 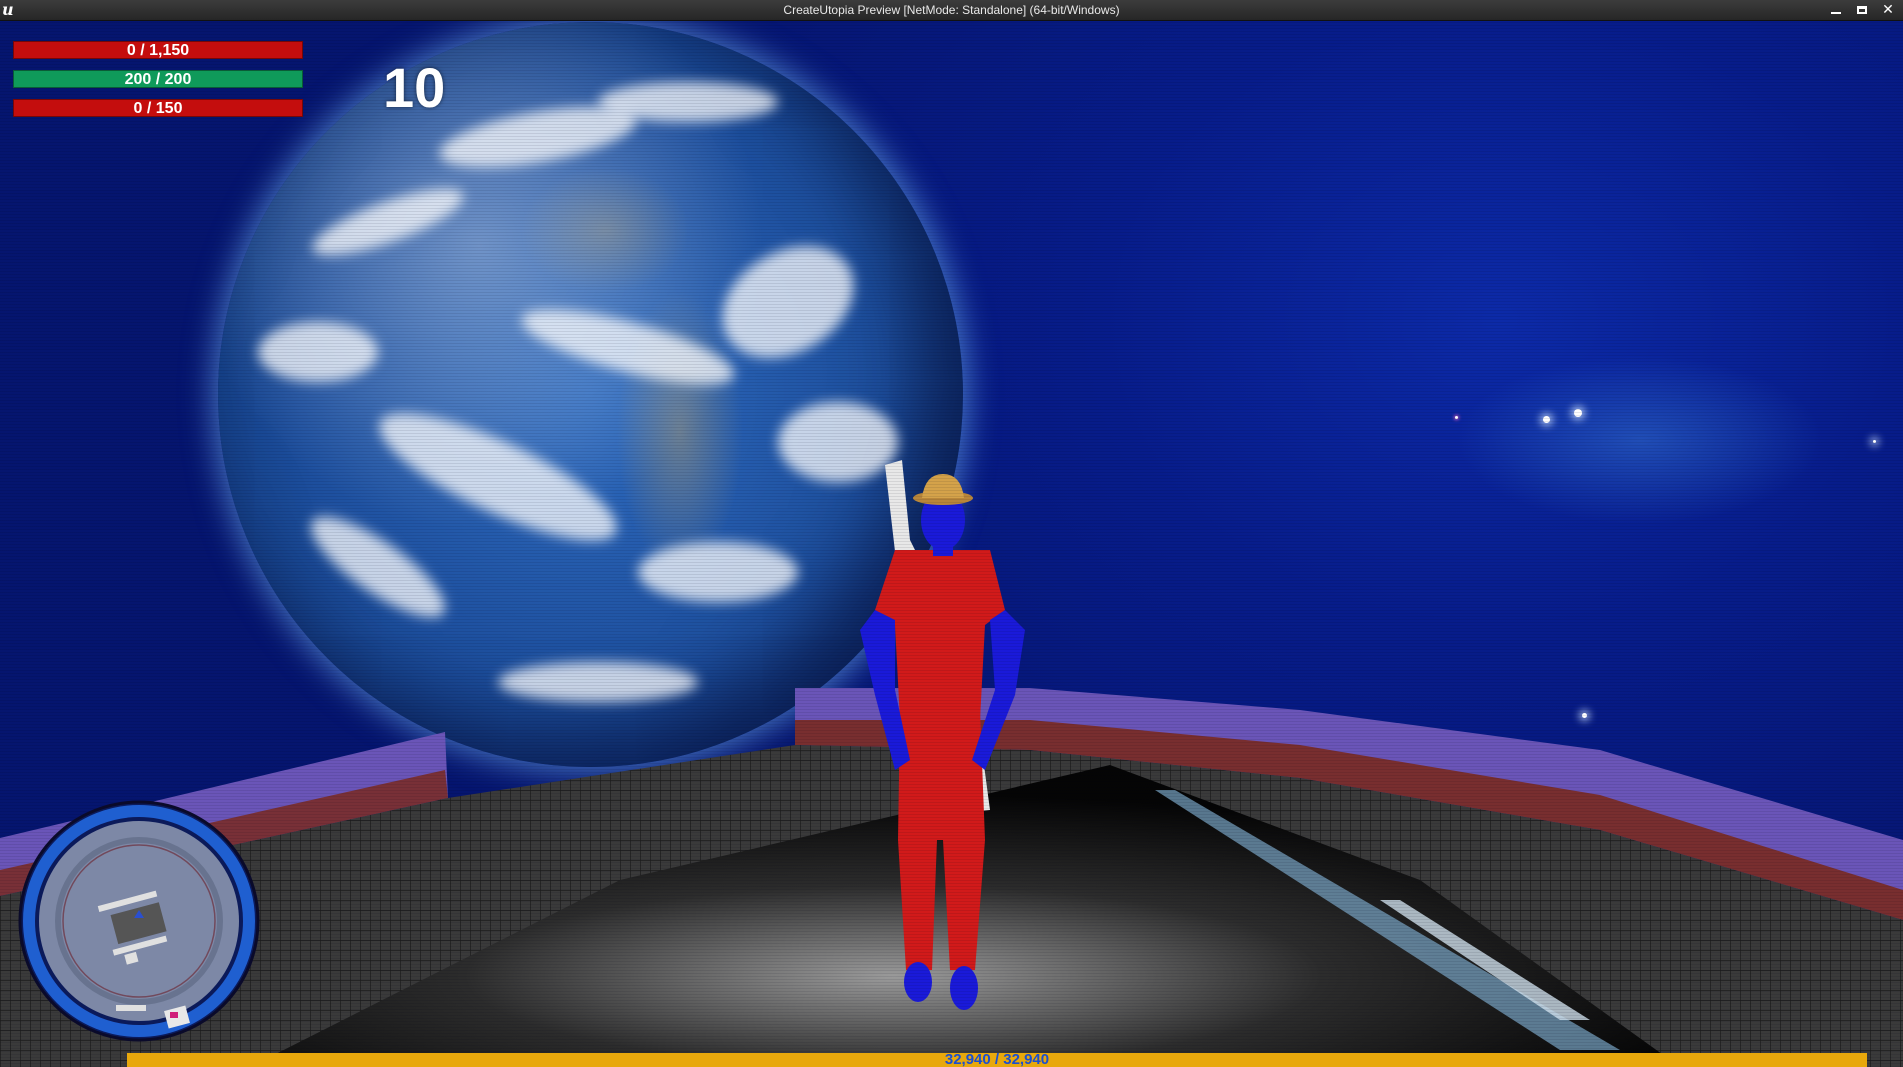 I want to click on maximize-button, so click(x=1862, y=10).